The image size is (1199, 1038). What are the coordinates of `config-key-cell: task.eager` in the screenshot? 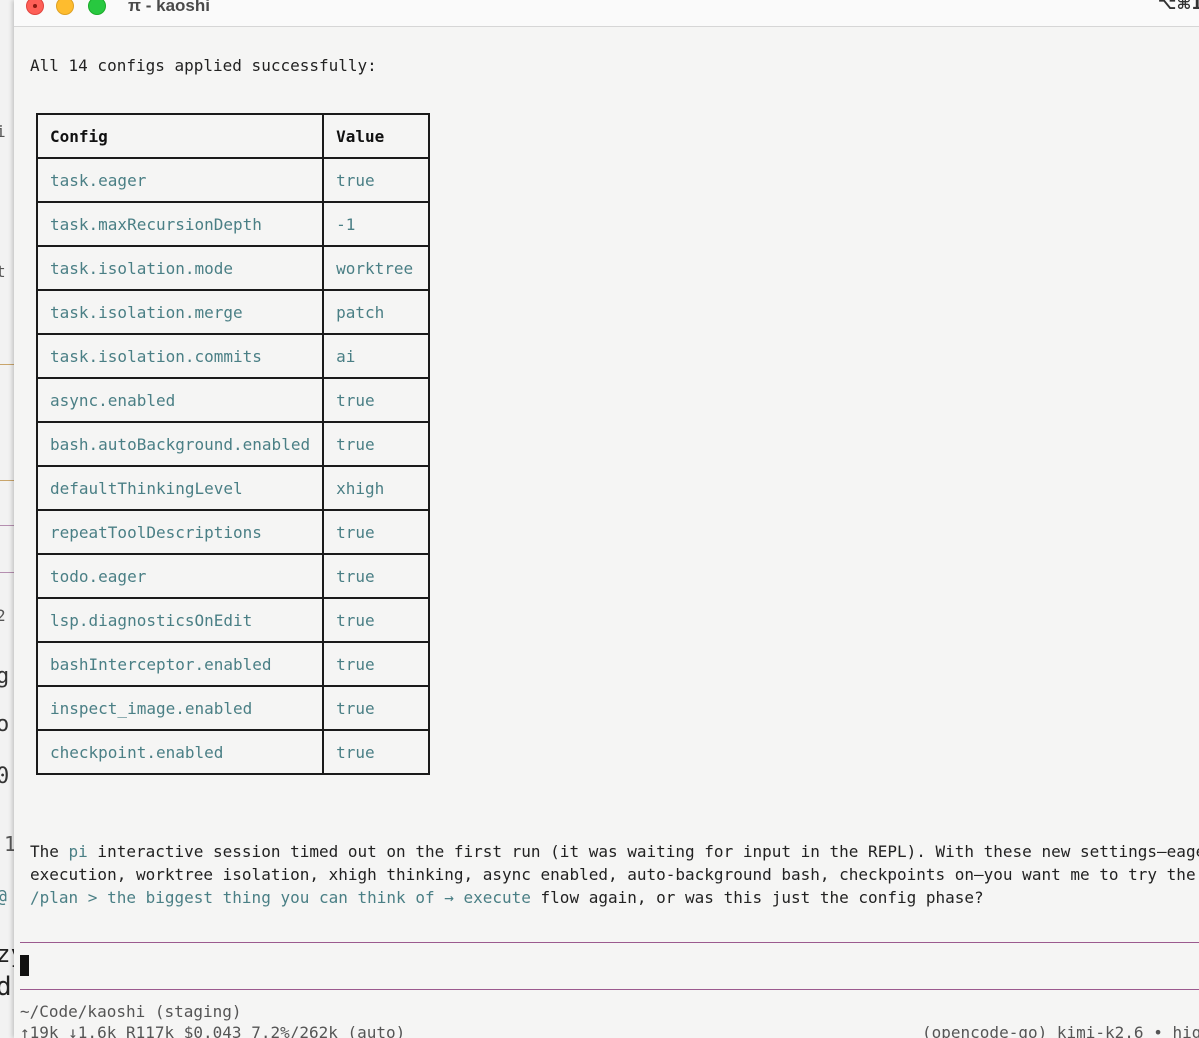 It's located at (180, 180).